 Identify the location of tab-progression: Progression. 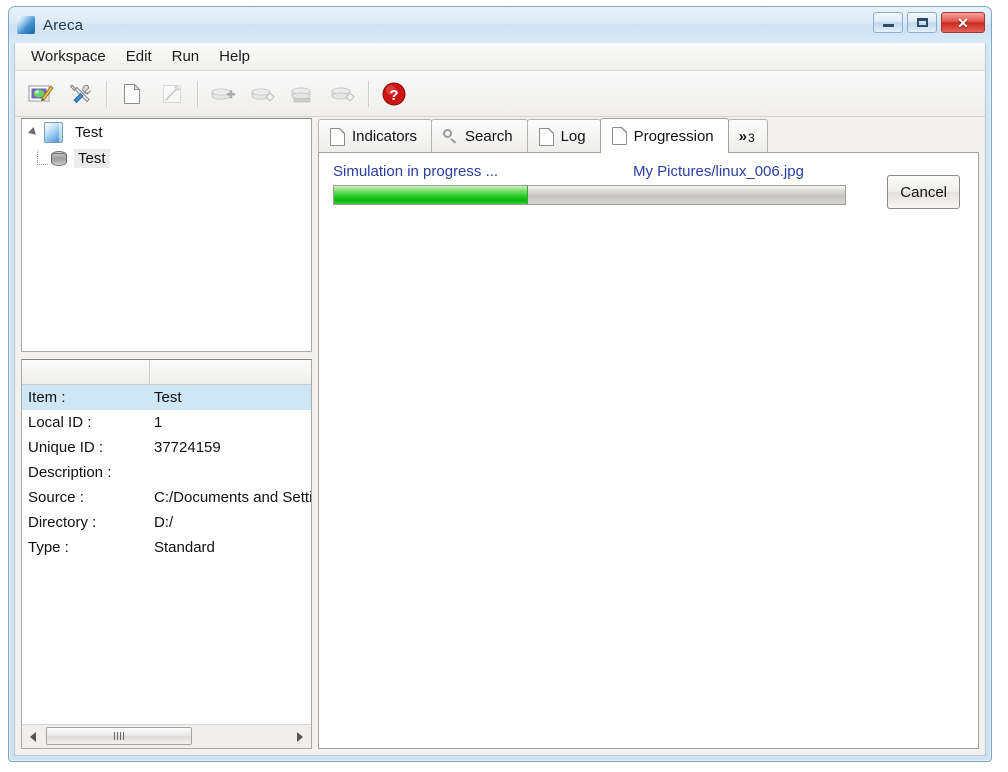
(664, 135).